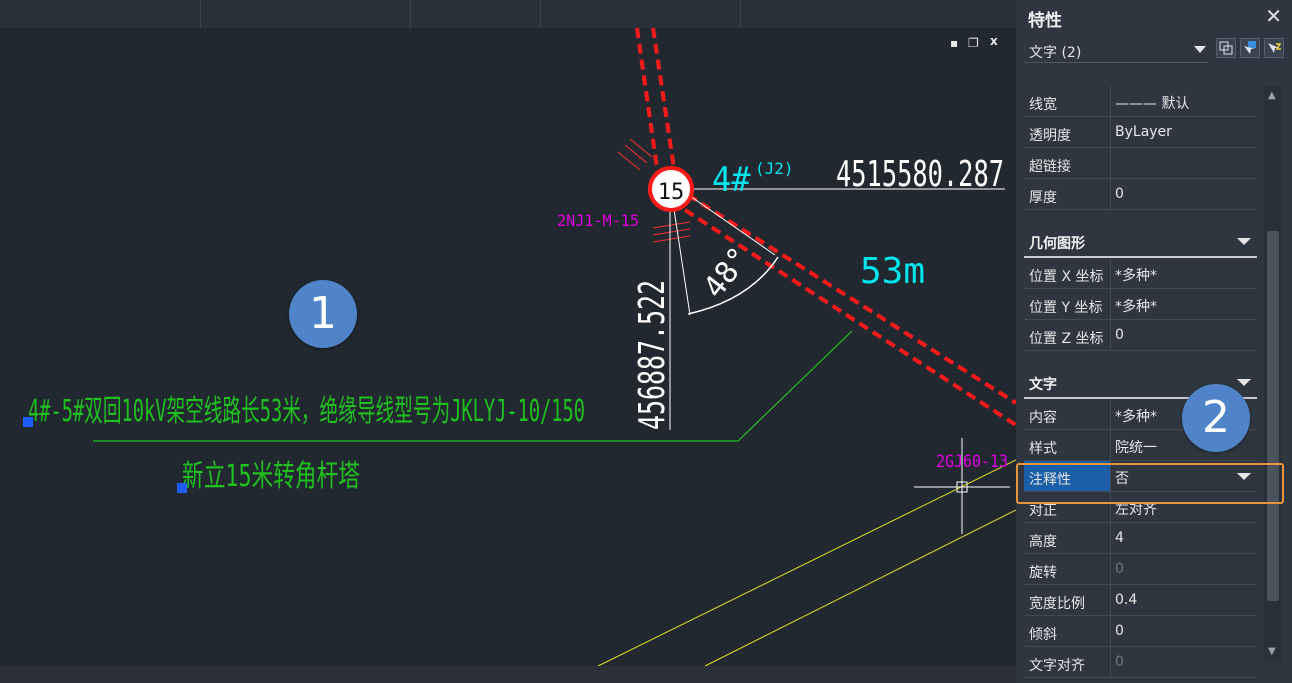 This screenshot has height=683, width=1292. I want to click on property-row: 倾斜 0, so click(1140, 631).